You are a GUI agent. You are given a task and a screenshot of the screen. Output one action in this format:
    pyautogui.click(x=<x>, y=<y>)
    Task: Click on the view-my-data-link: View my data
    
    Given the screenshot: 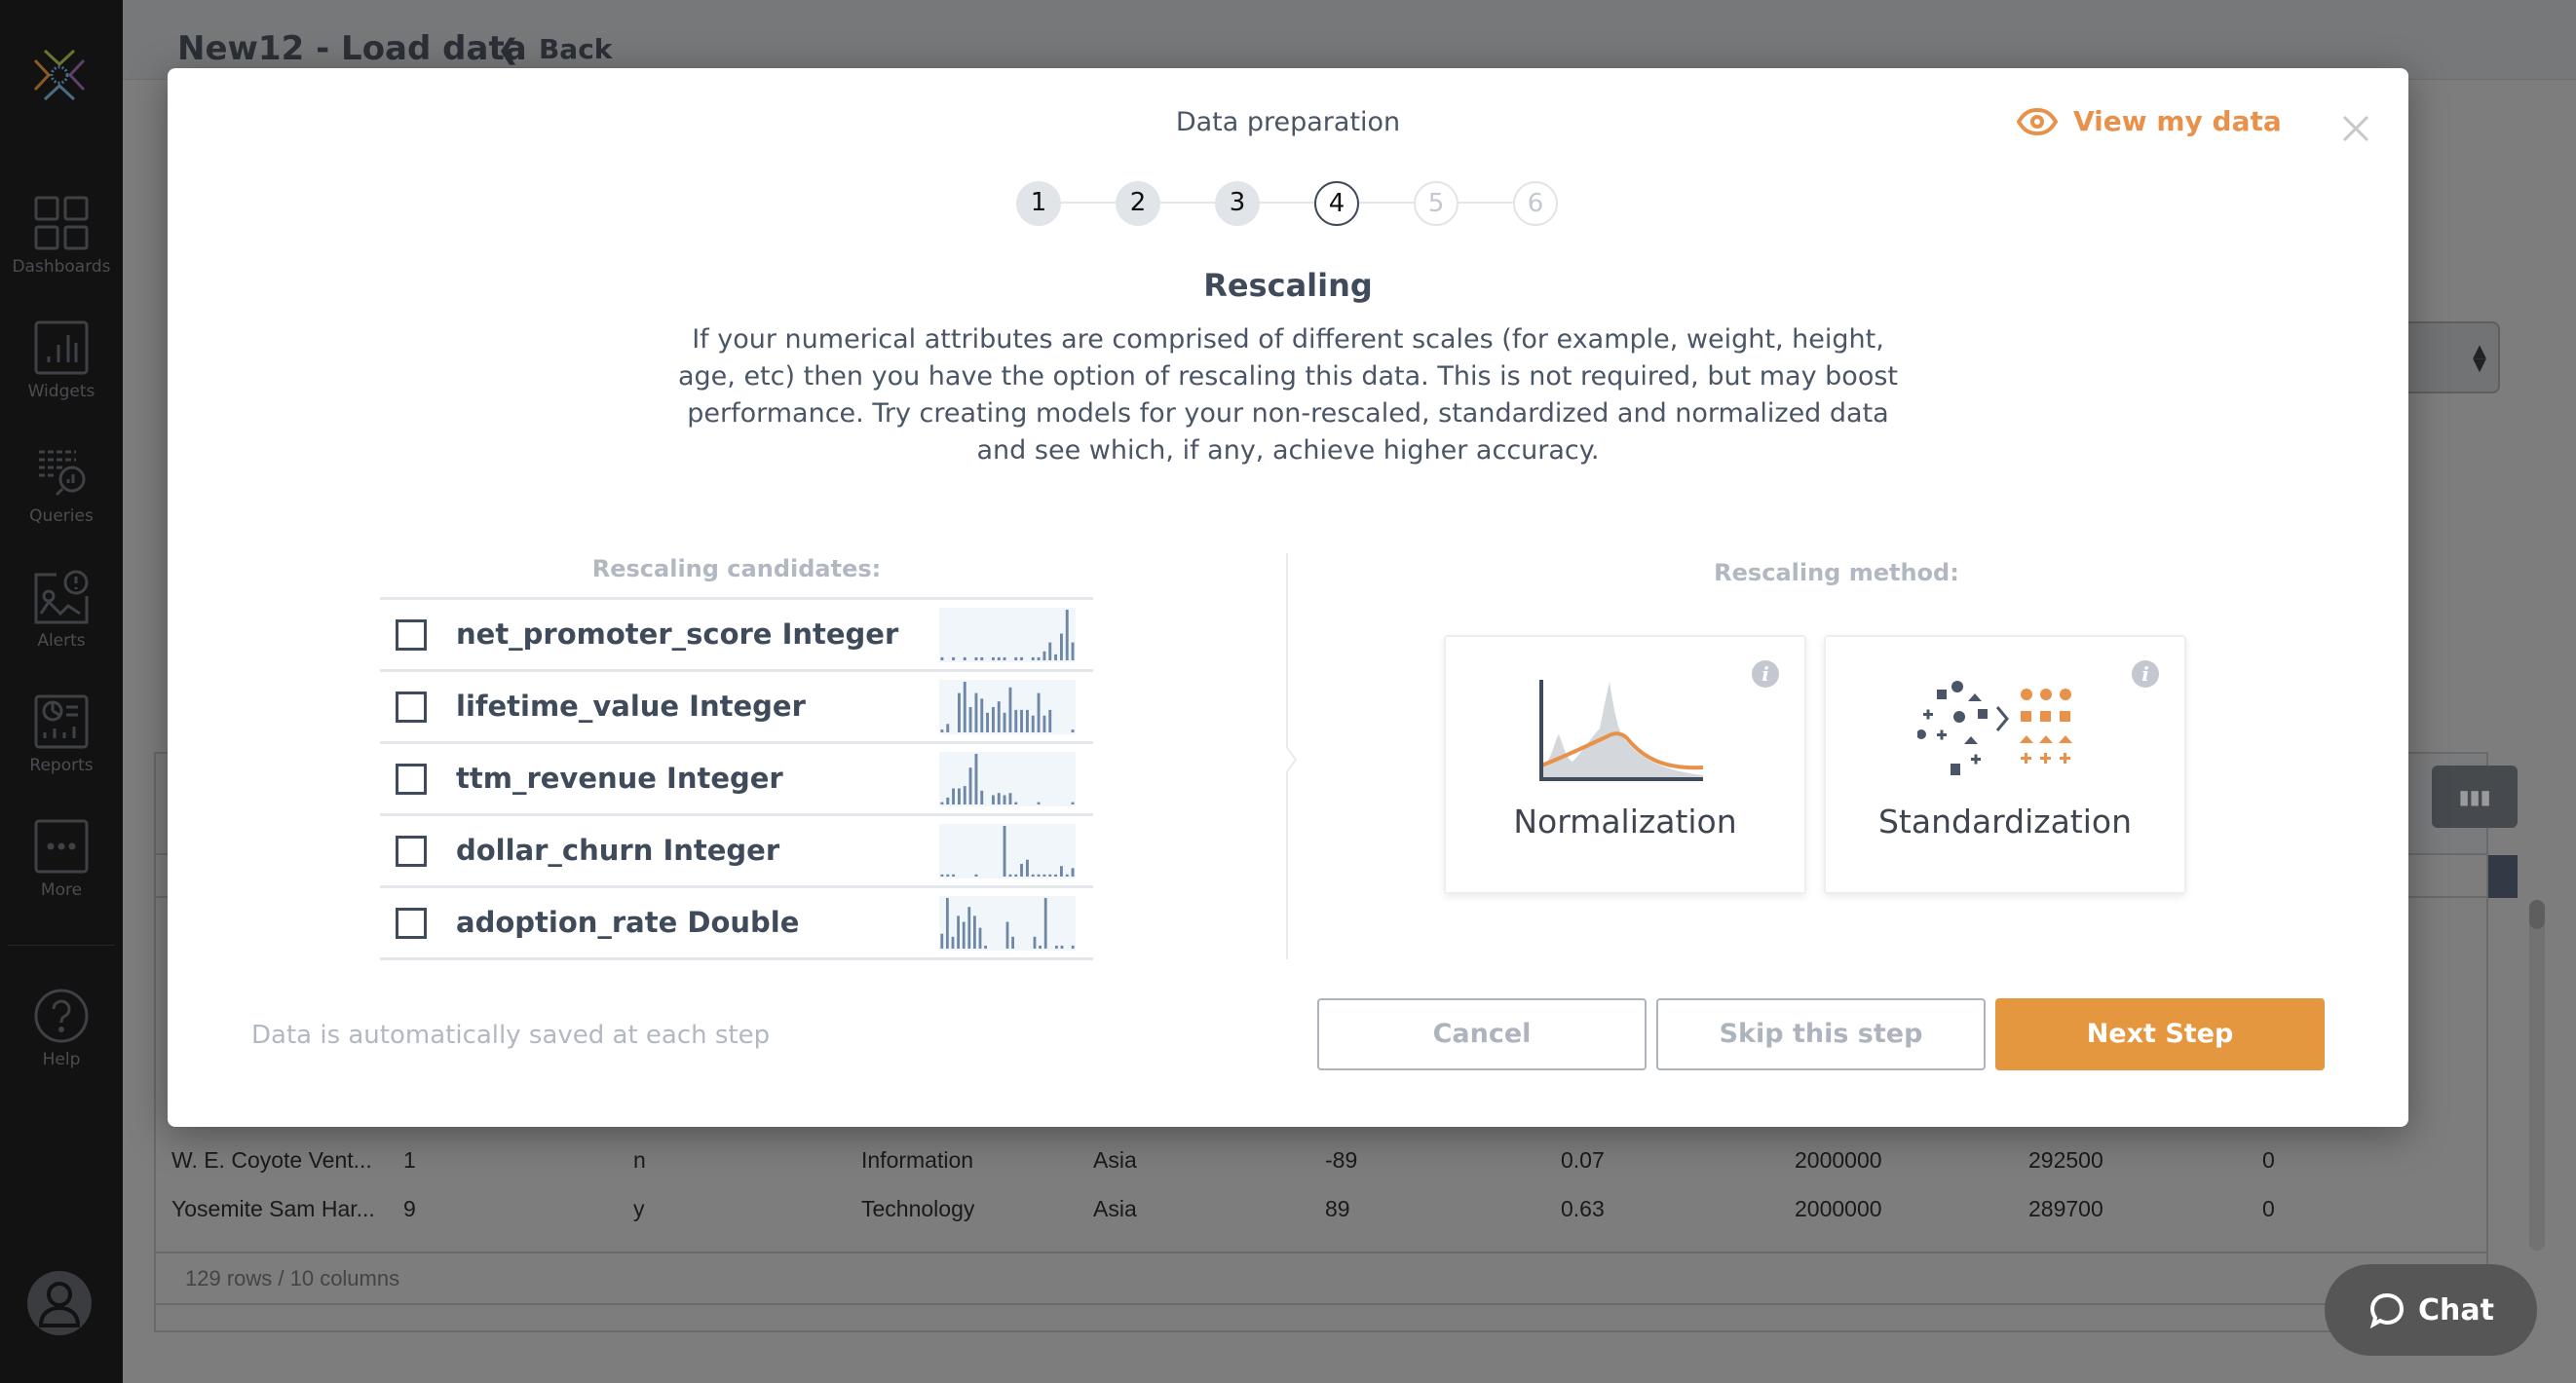 What is the action you would take?
    pyautogui.click(x=2149, y=121)
    